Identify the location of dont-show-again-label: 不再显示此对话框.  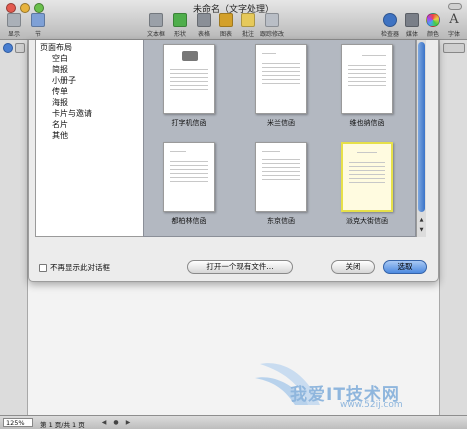
(80, 267).